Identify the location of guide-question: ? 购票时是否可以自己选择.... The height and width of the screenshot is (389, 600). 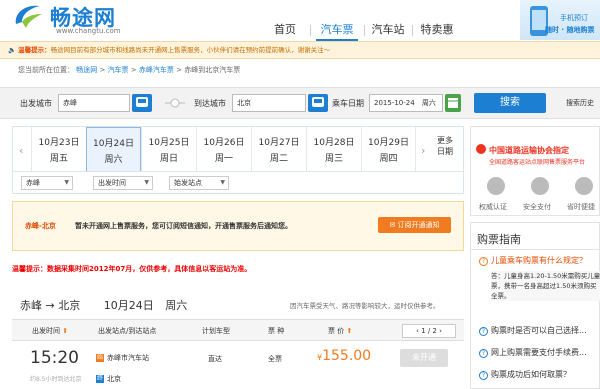
(533, 330).